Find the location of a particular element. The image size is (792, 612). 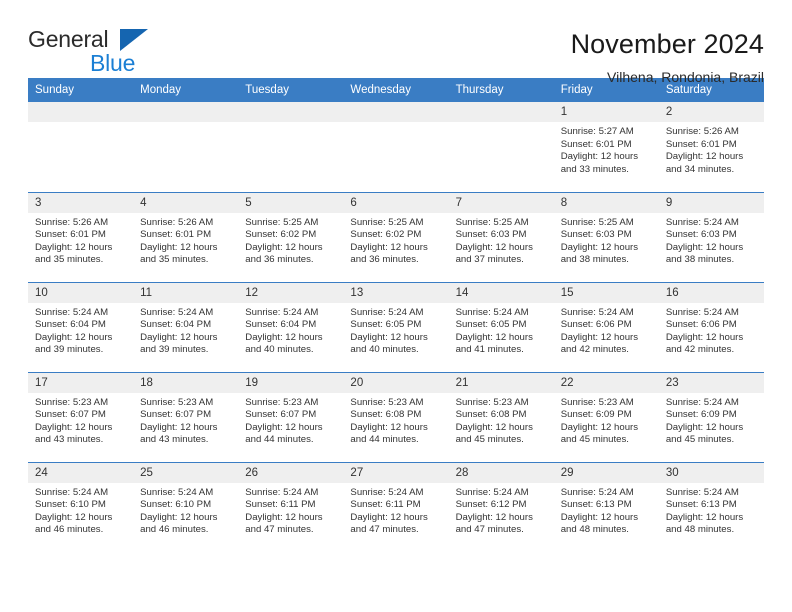

day-number: 25 is located at coordinates (186, 472).